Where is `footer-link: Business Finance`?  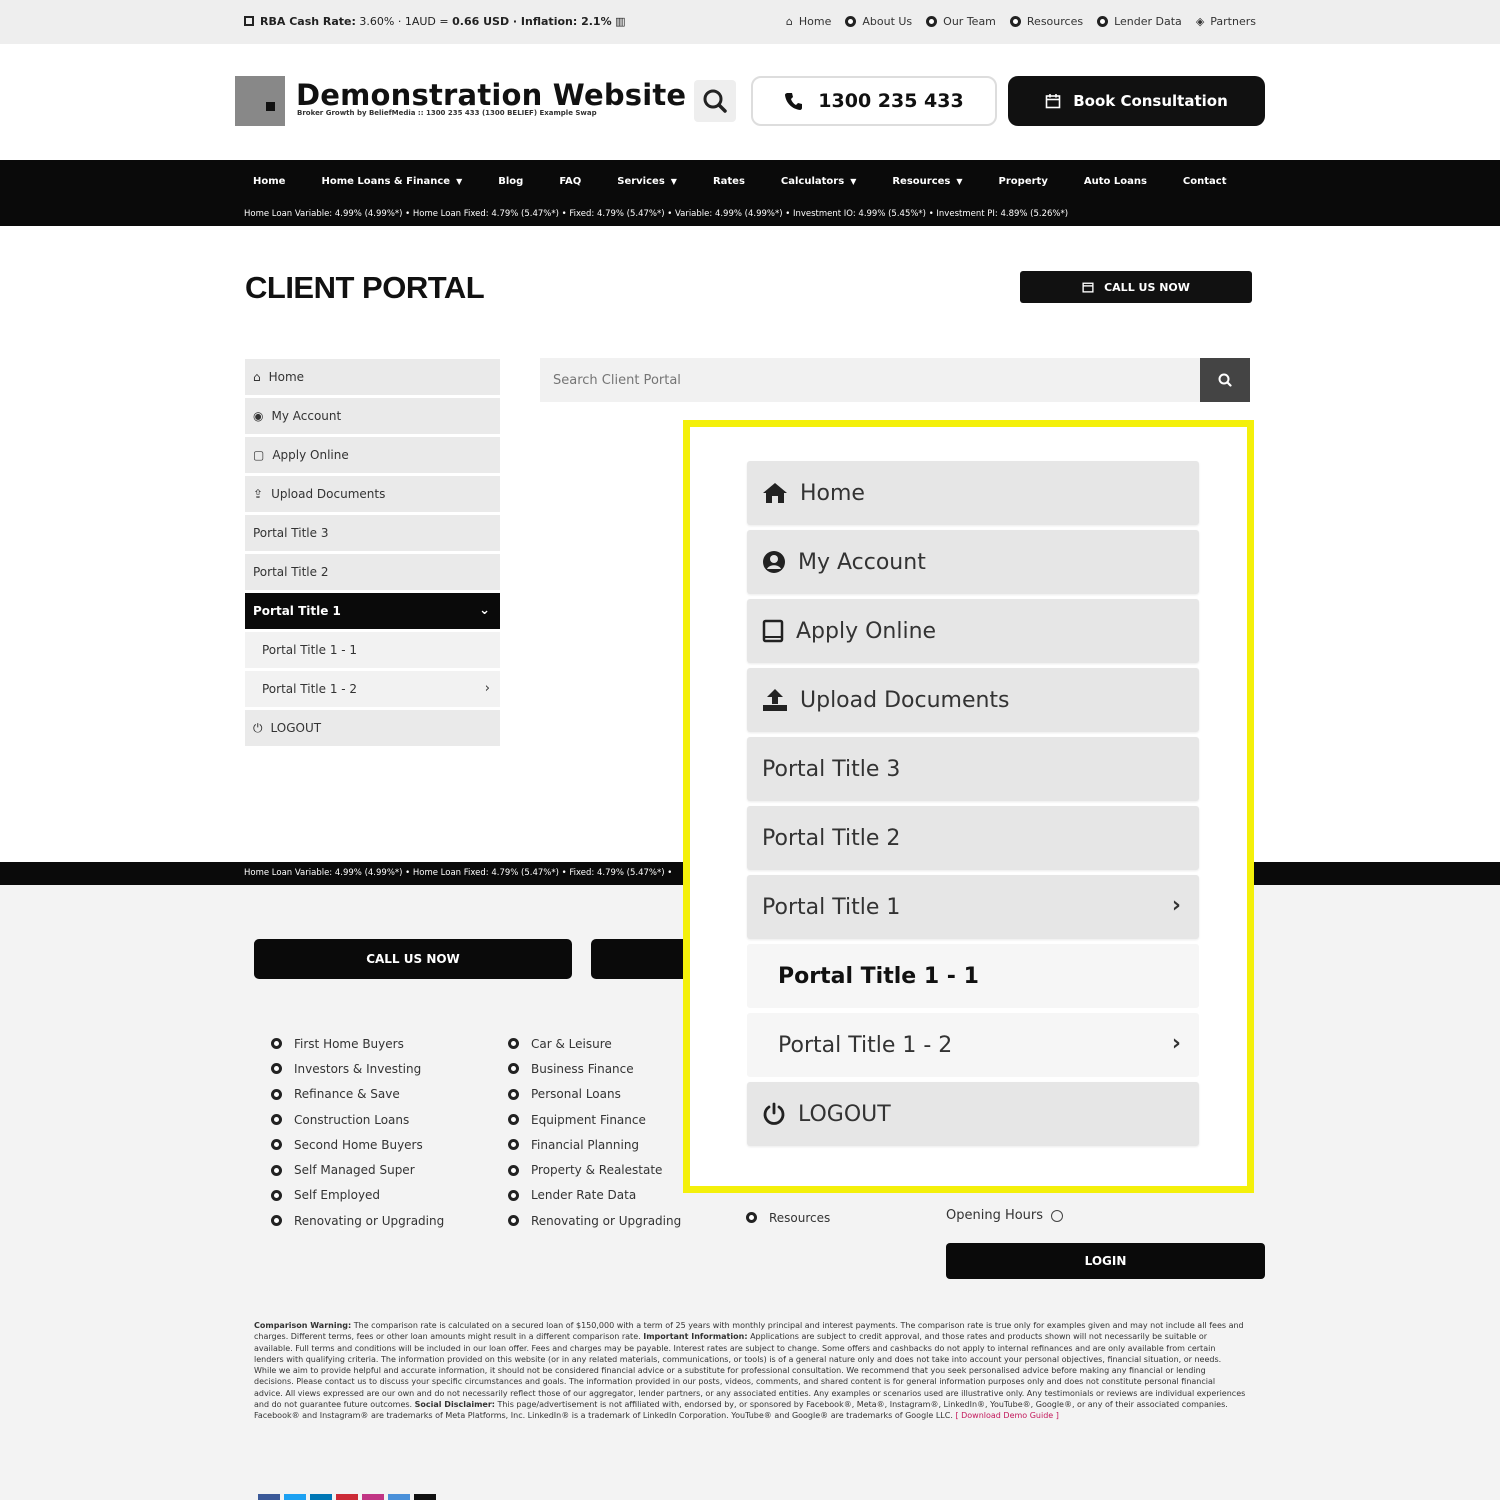 footer-link: Business Finance is located at coordinates (594, 1068).